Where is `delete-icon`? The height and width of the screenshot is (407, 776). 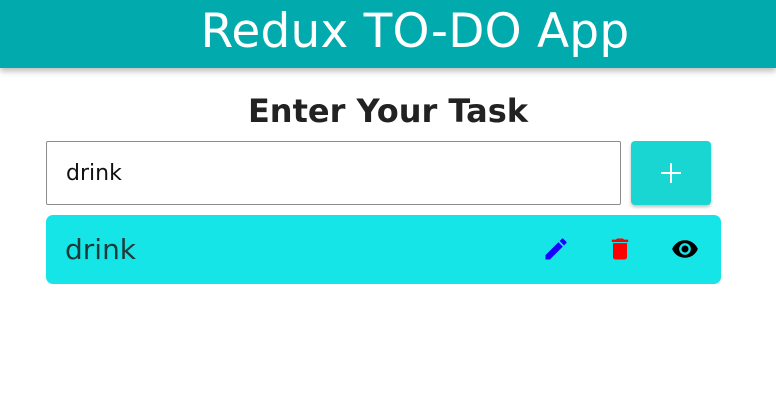 delete-icon is located at coordinates (620, 249).